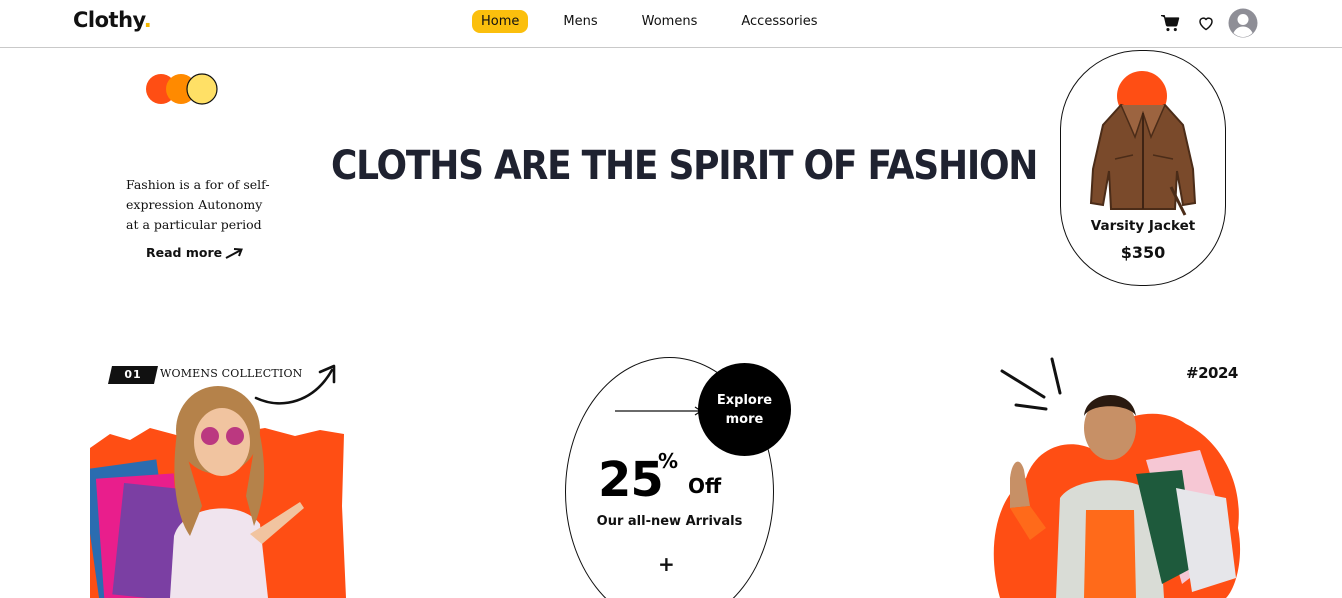 The height and width of the screenshot is (598, 1342). What do you see at coordinates (184, 252) in the screenshot?
I see `read-more-label: Read more` at bounding box center [184, 252].